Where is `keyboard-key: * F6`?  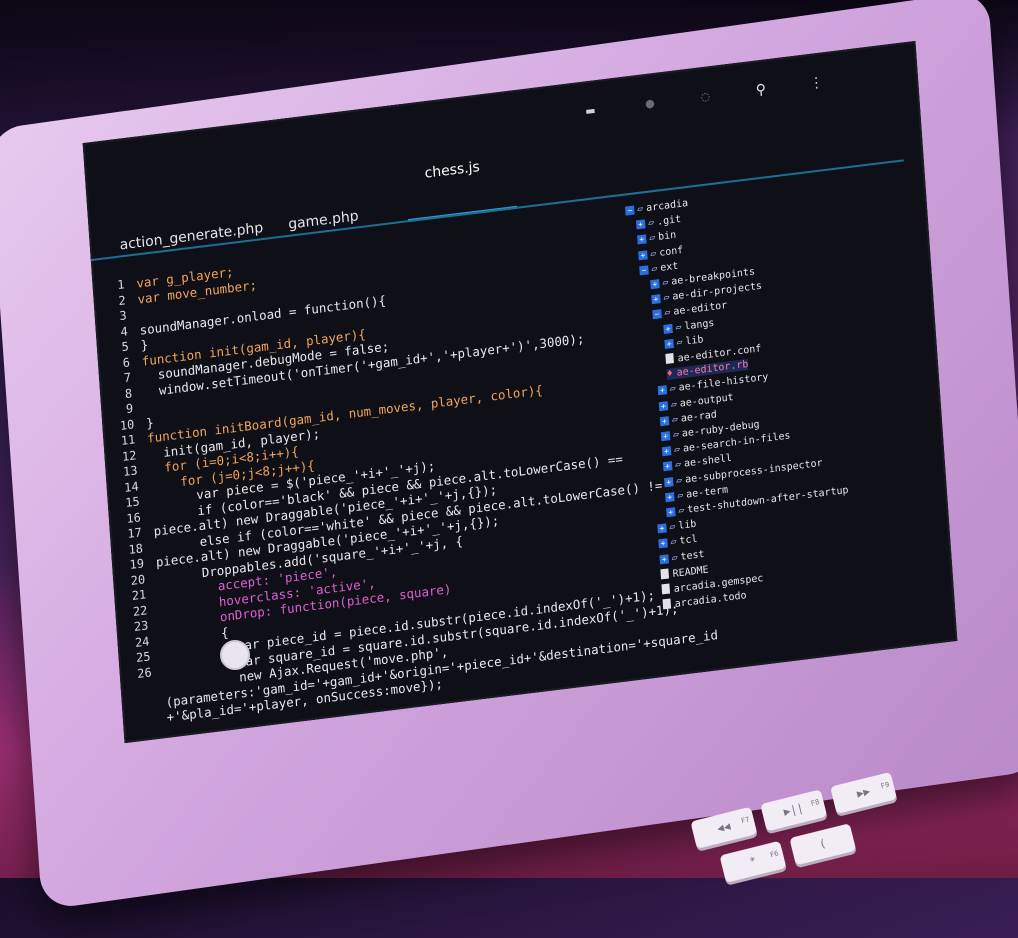 keyboard-key: * F6 is located at coordinates (753, 861).